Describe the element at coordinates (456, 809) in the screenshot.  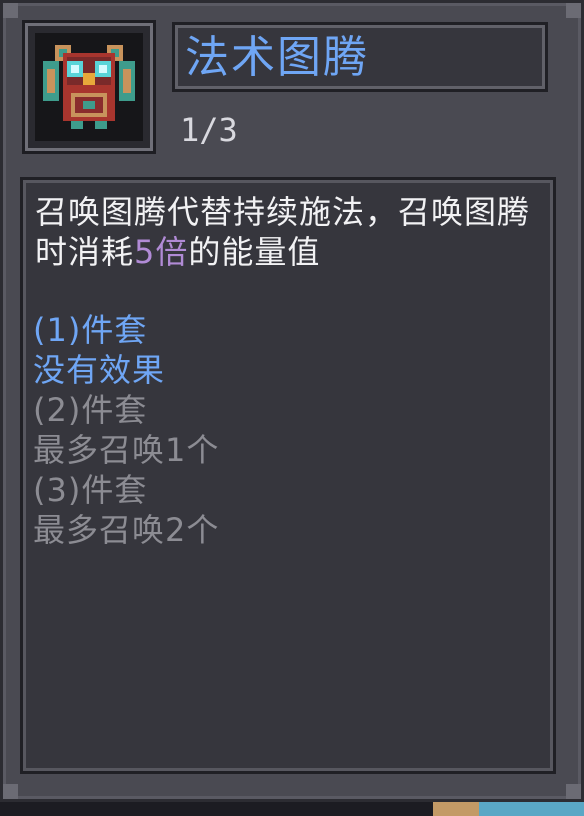
I see `background-strip-cap` at that location.